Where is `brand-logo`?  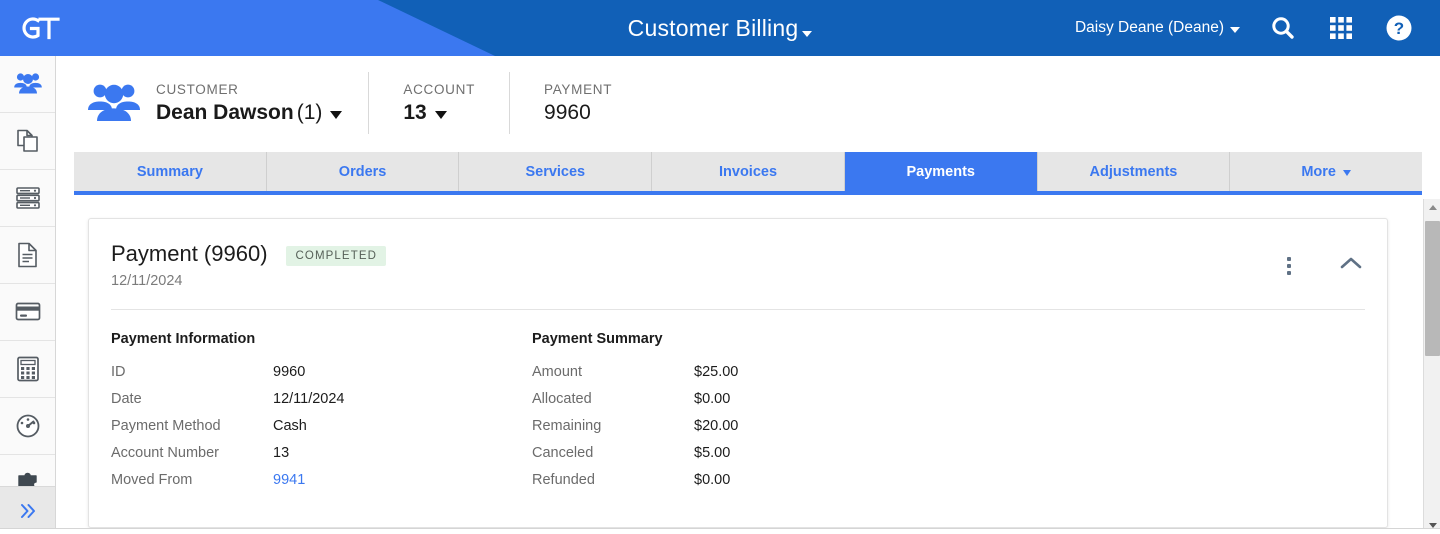
brand-logo is located at coordinates (46, 28).